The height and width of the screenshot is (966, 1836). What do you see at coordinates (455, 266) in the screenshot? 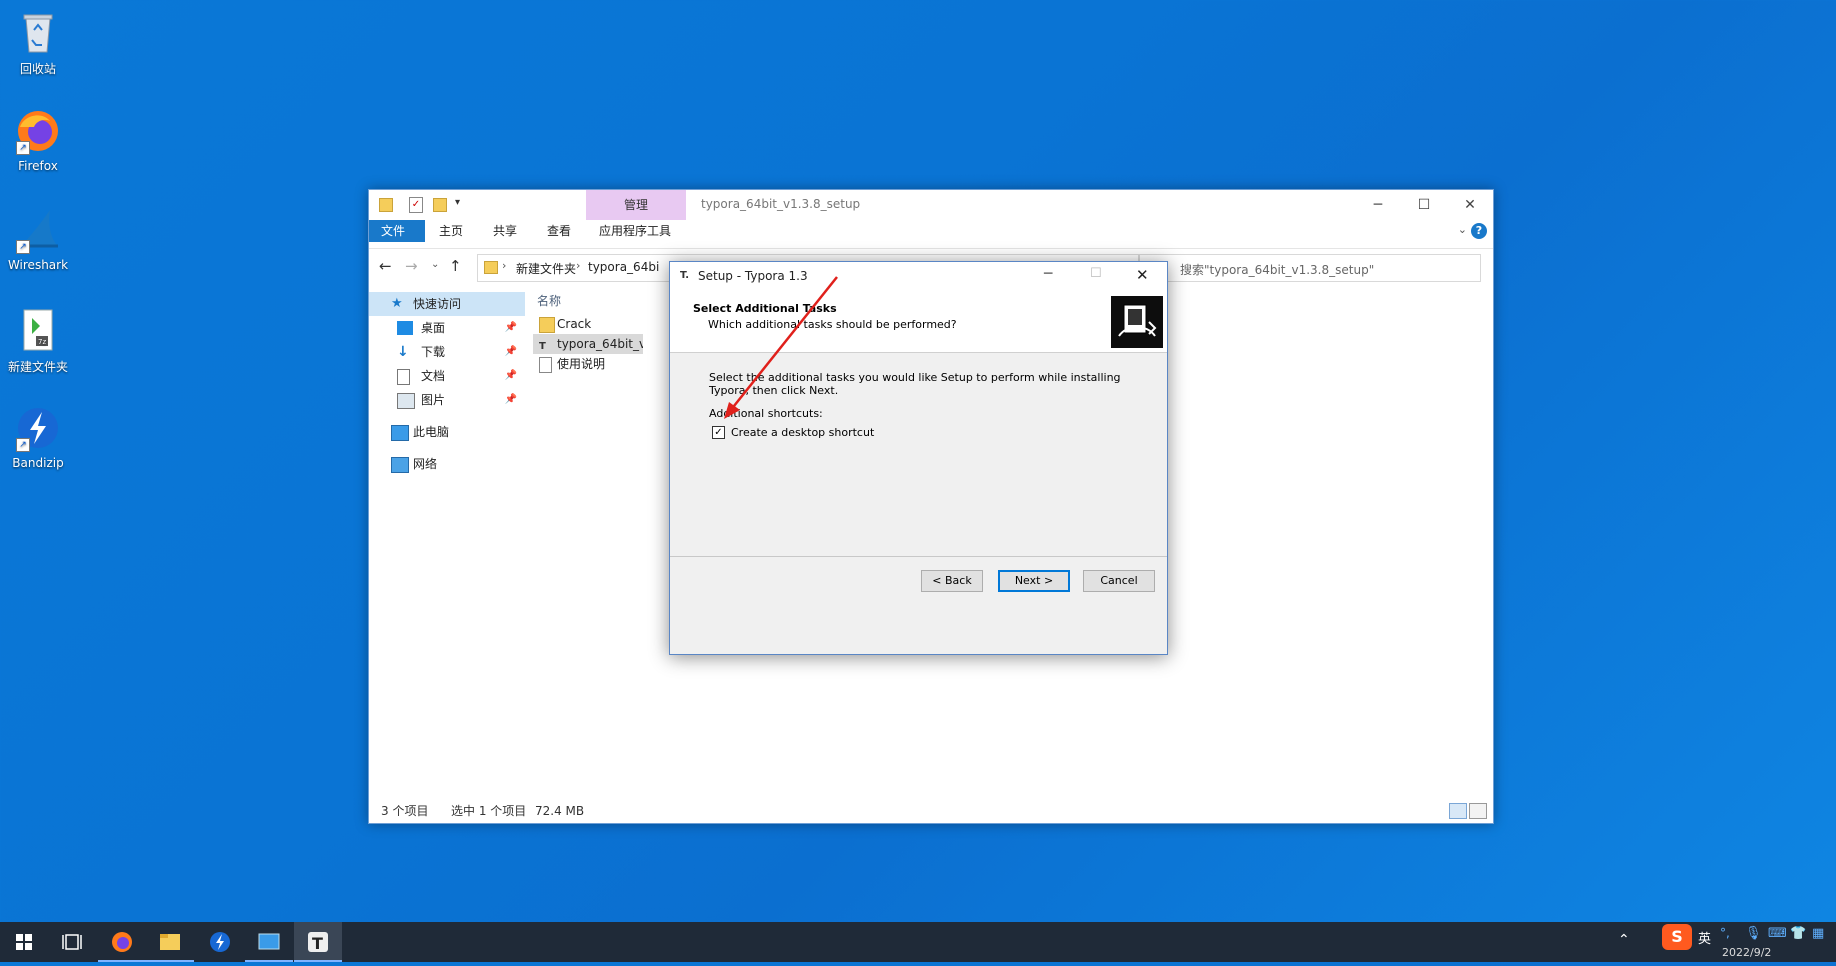
I see `up-arrow-icon: ↑` at bounding box center [455, 266].